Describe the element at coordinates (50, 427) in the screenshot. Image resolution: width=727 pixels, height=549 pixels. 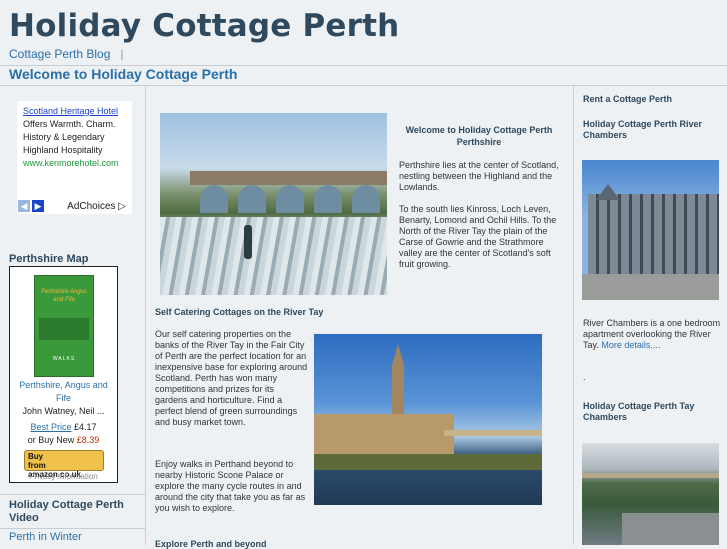
I see `best-price-link: Best Price` at that location.